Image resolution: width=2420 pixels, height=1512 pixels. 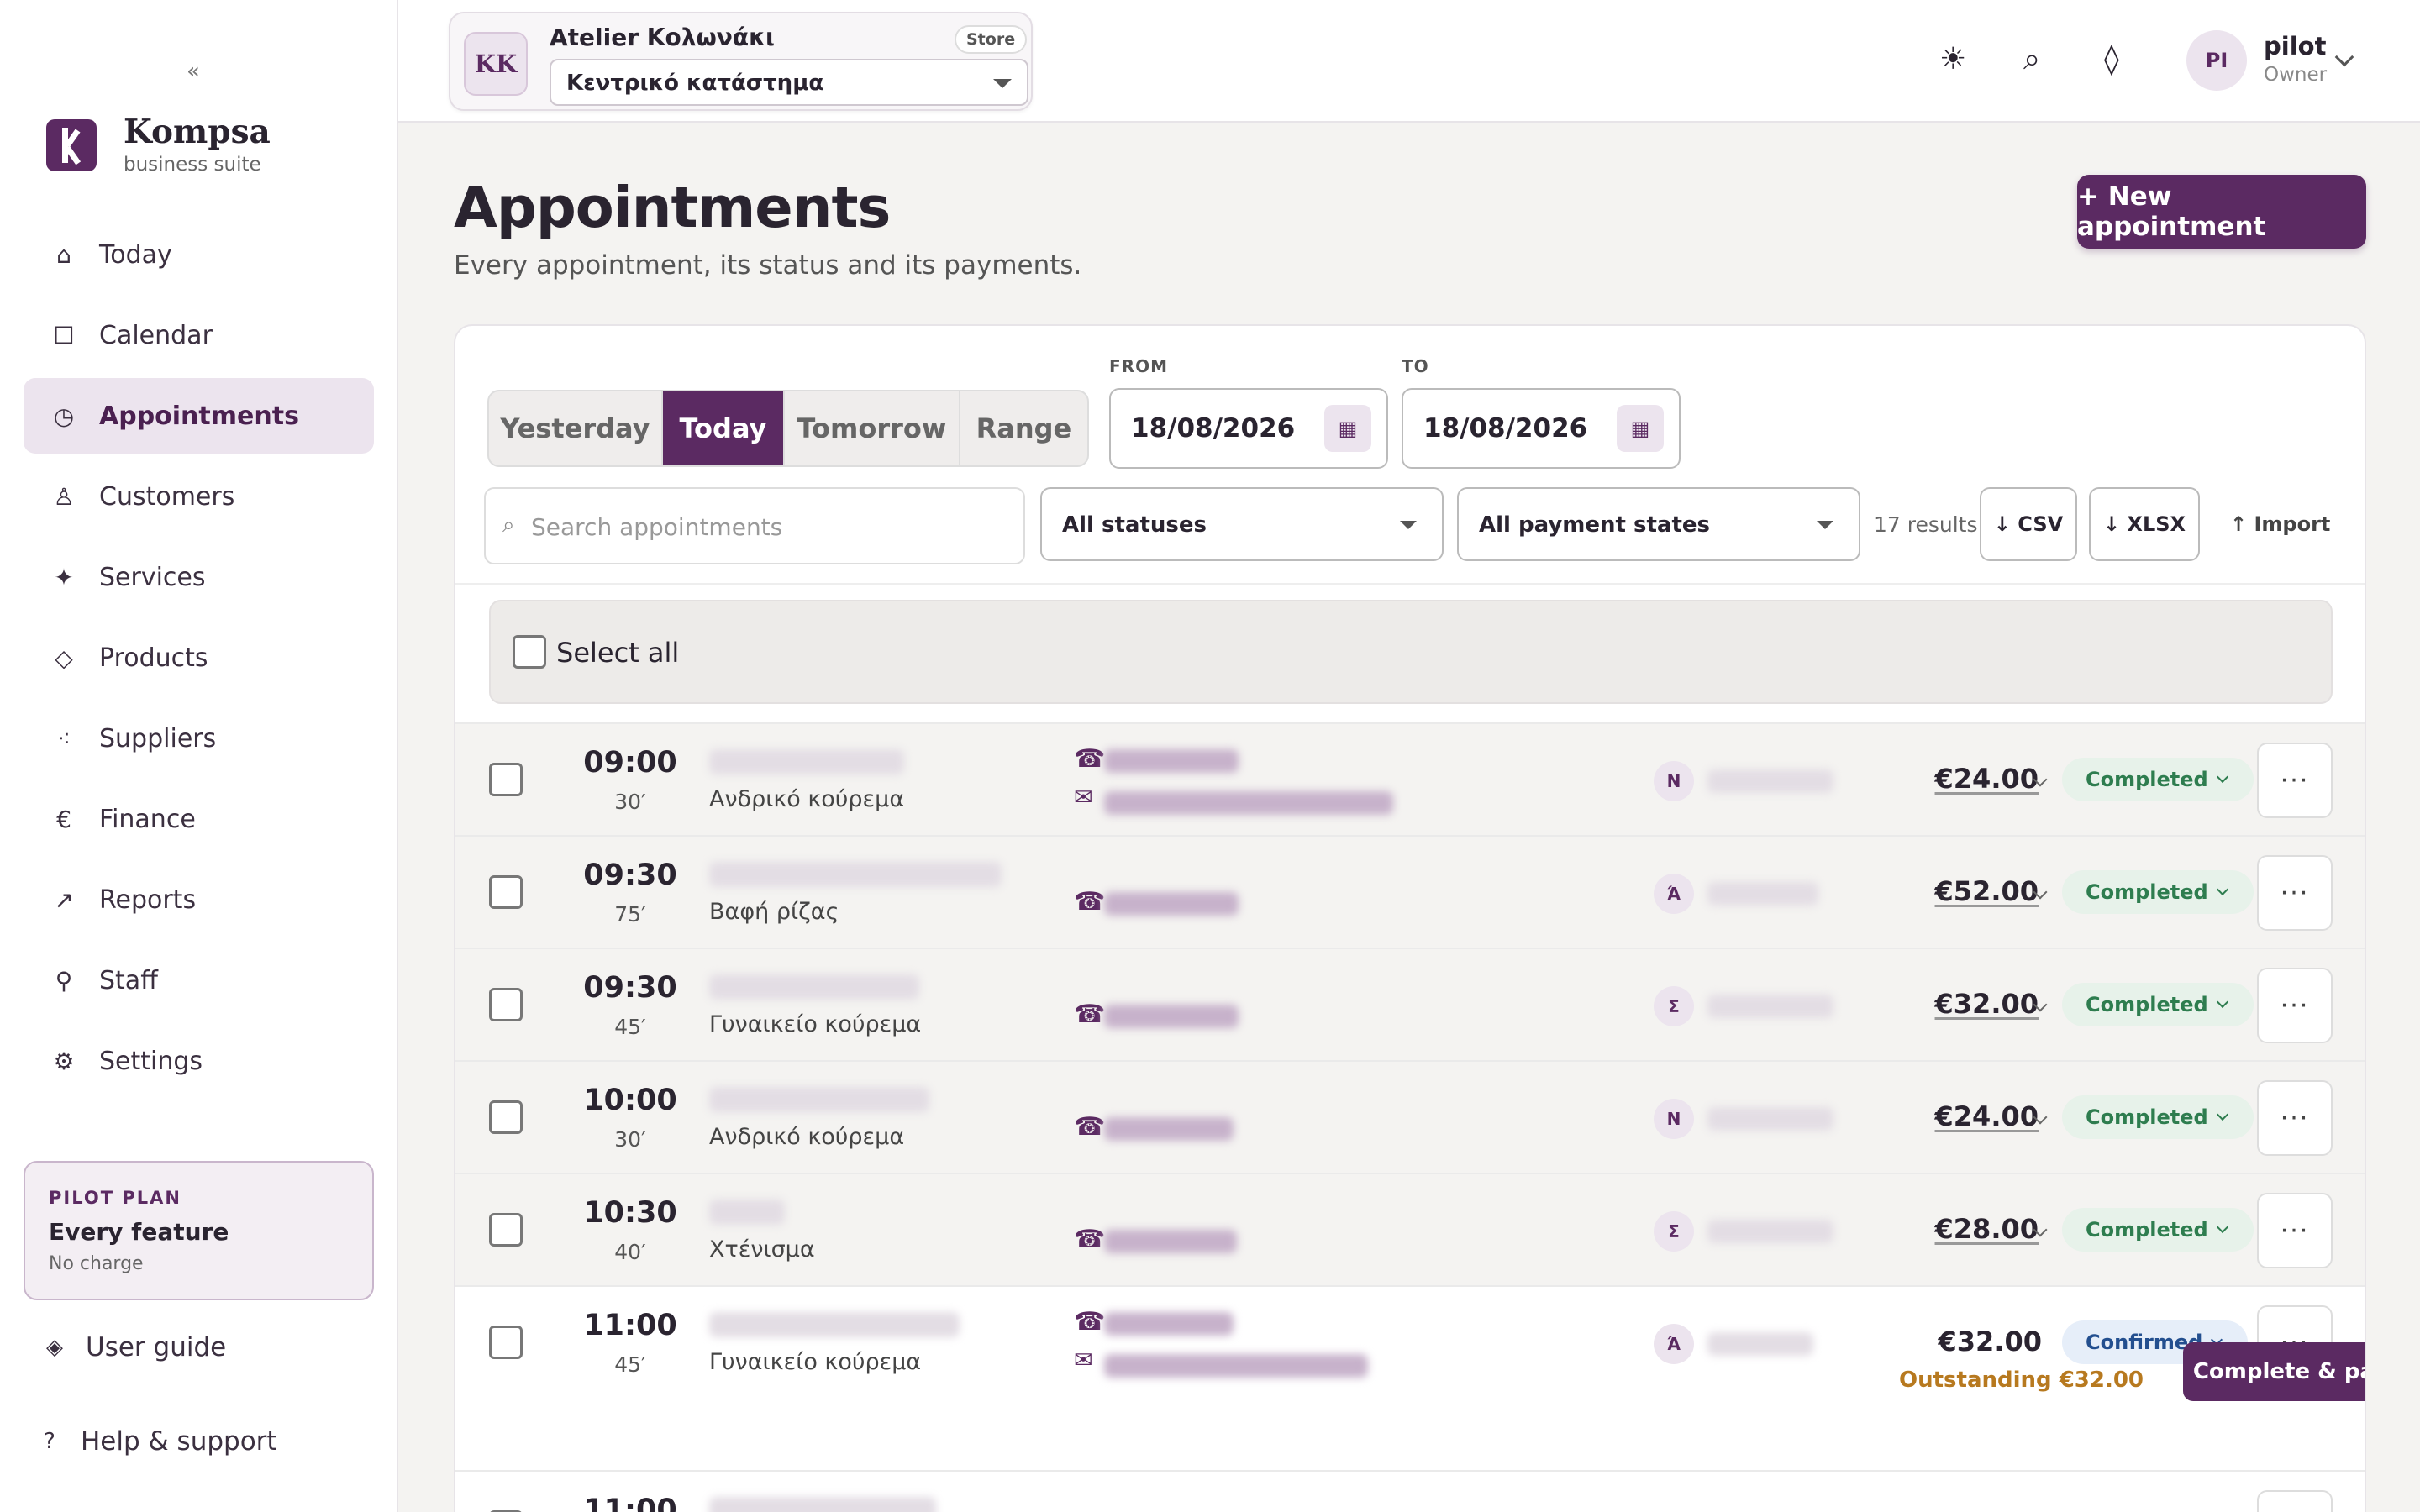 I want to click on complete-and-pay-button: Complete & pay, so click(x=2274, y=1371).